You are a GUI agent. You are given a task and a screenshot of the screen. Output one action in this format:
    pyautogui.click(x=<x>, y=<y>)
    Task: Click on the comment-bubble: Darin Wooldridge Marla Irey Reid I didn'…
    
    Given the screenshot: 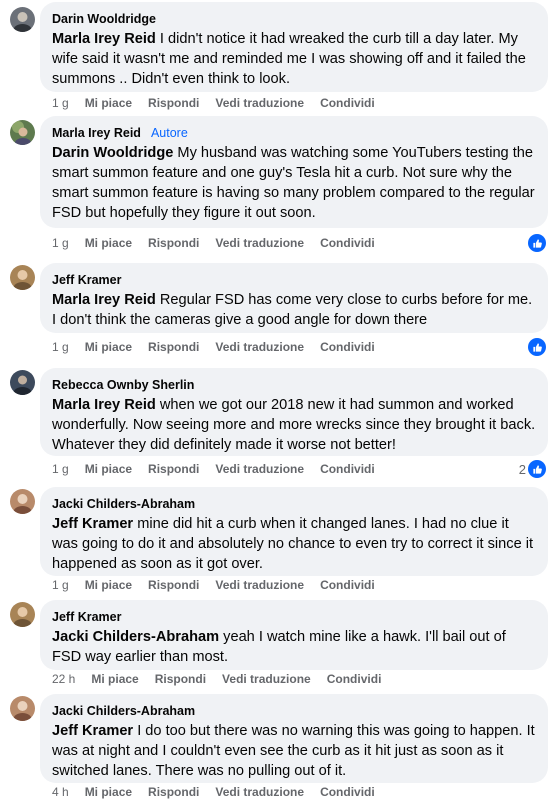 What is the action you would take?
    pyautogui.click(x=294, y=47)
    